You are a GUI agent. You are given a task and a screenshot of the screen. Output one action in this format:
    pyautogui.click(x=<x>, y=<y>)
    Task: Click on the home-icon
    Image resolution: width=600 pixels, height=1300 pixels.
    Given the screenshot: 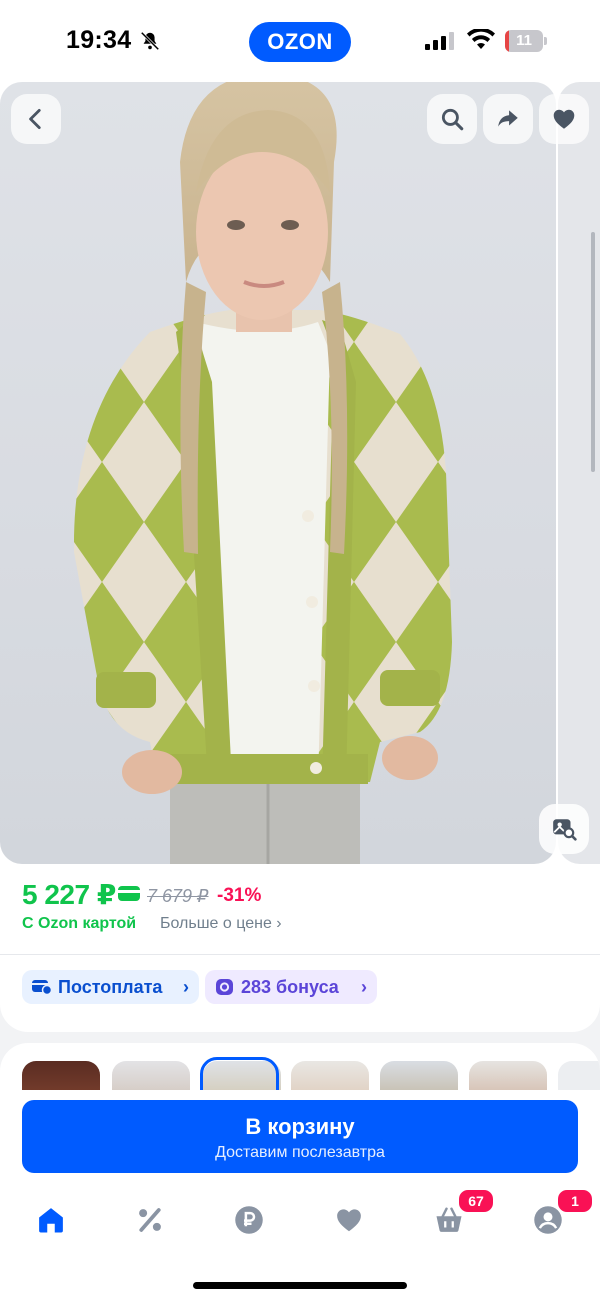 What is the action you would take?
    pyautogui.click(x=51, y=1220)
    